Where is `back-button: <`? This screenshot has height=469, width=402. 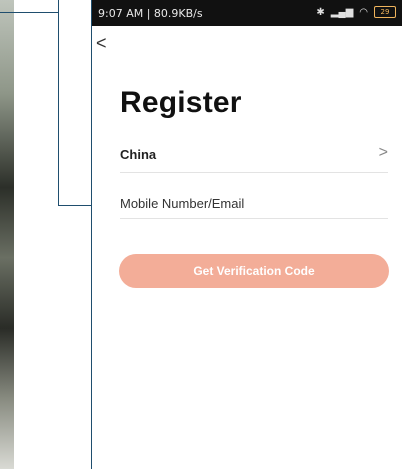 back-button: < is located at coordinates (107, 43).